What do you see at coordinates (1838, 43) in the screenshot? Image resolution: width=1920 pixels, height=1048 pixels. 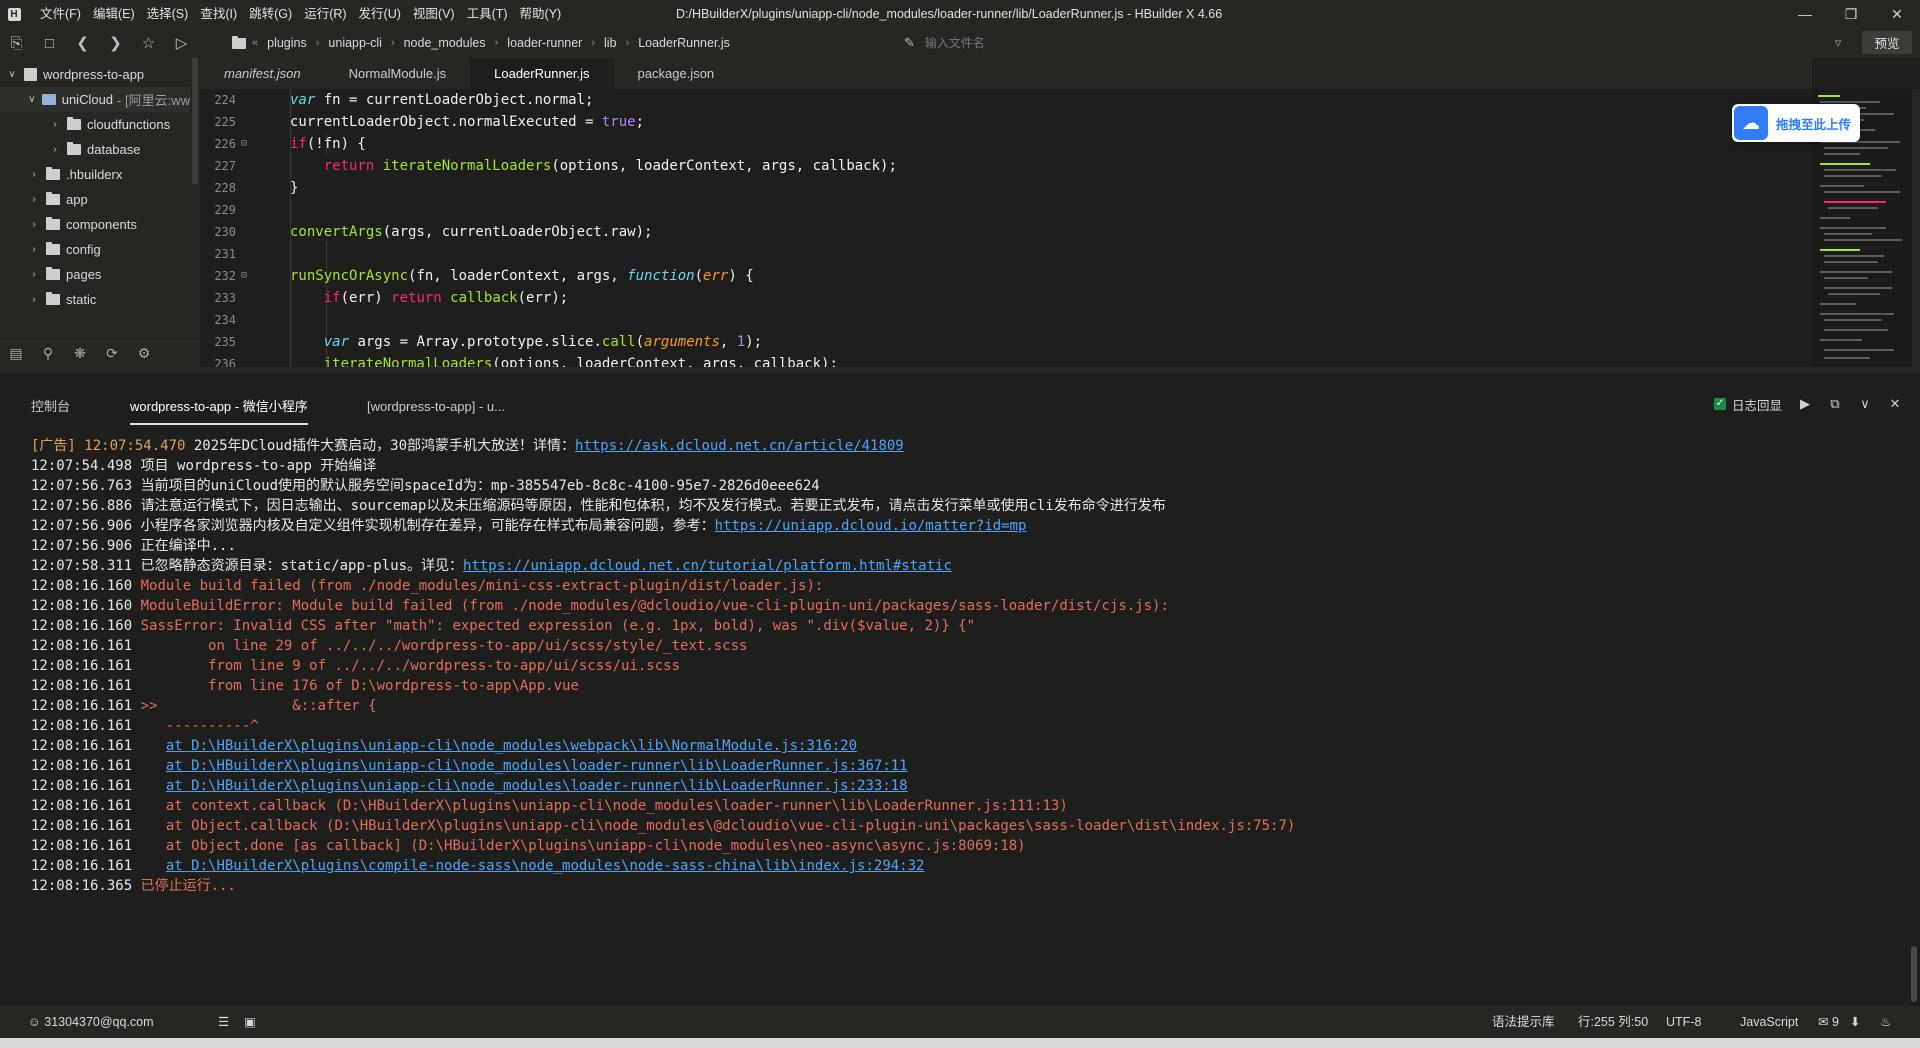 I see `filter-icon: ▿` at bounding box center [1838, 43].